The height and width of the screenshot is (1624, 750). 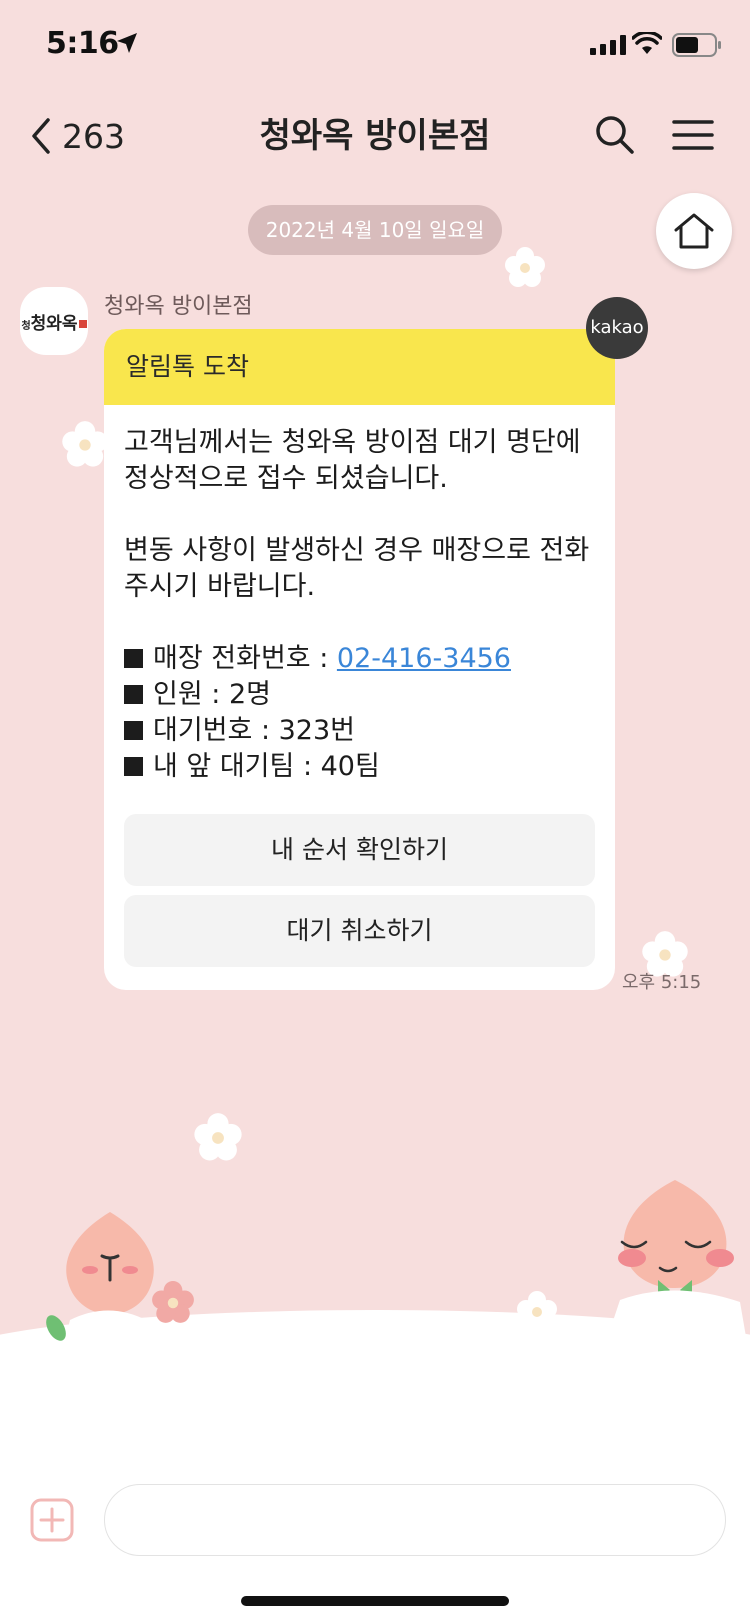 I want to click on phone-link: 02-416-3456, so click(x=424, y=658).